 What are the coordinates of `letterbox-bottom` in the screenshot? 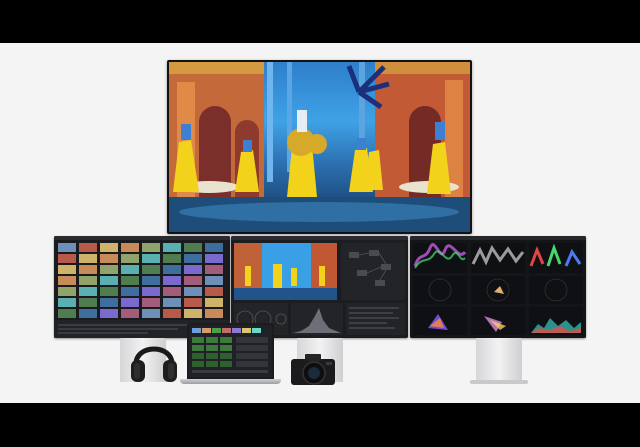 It's located at (320, 425).